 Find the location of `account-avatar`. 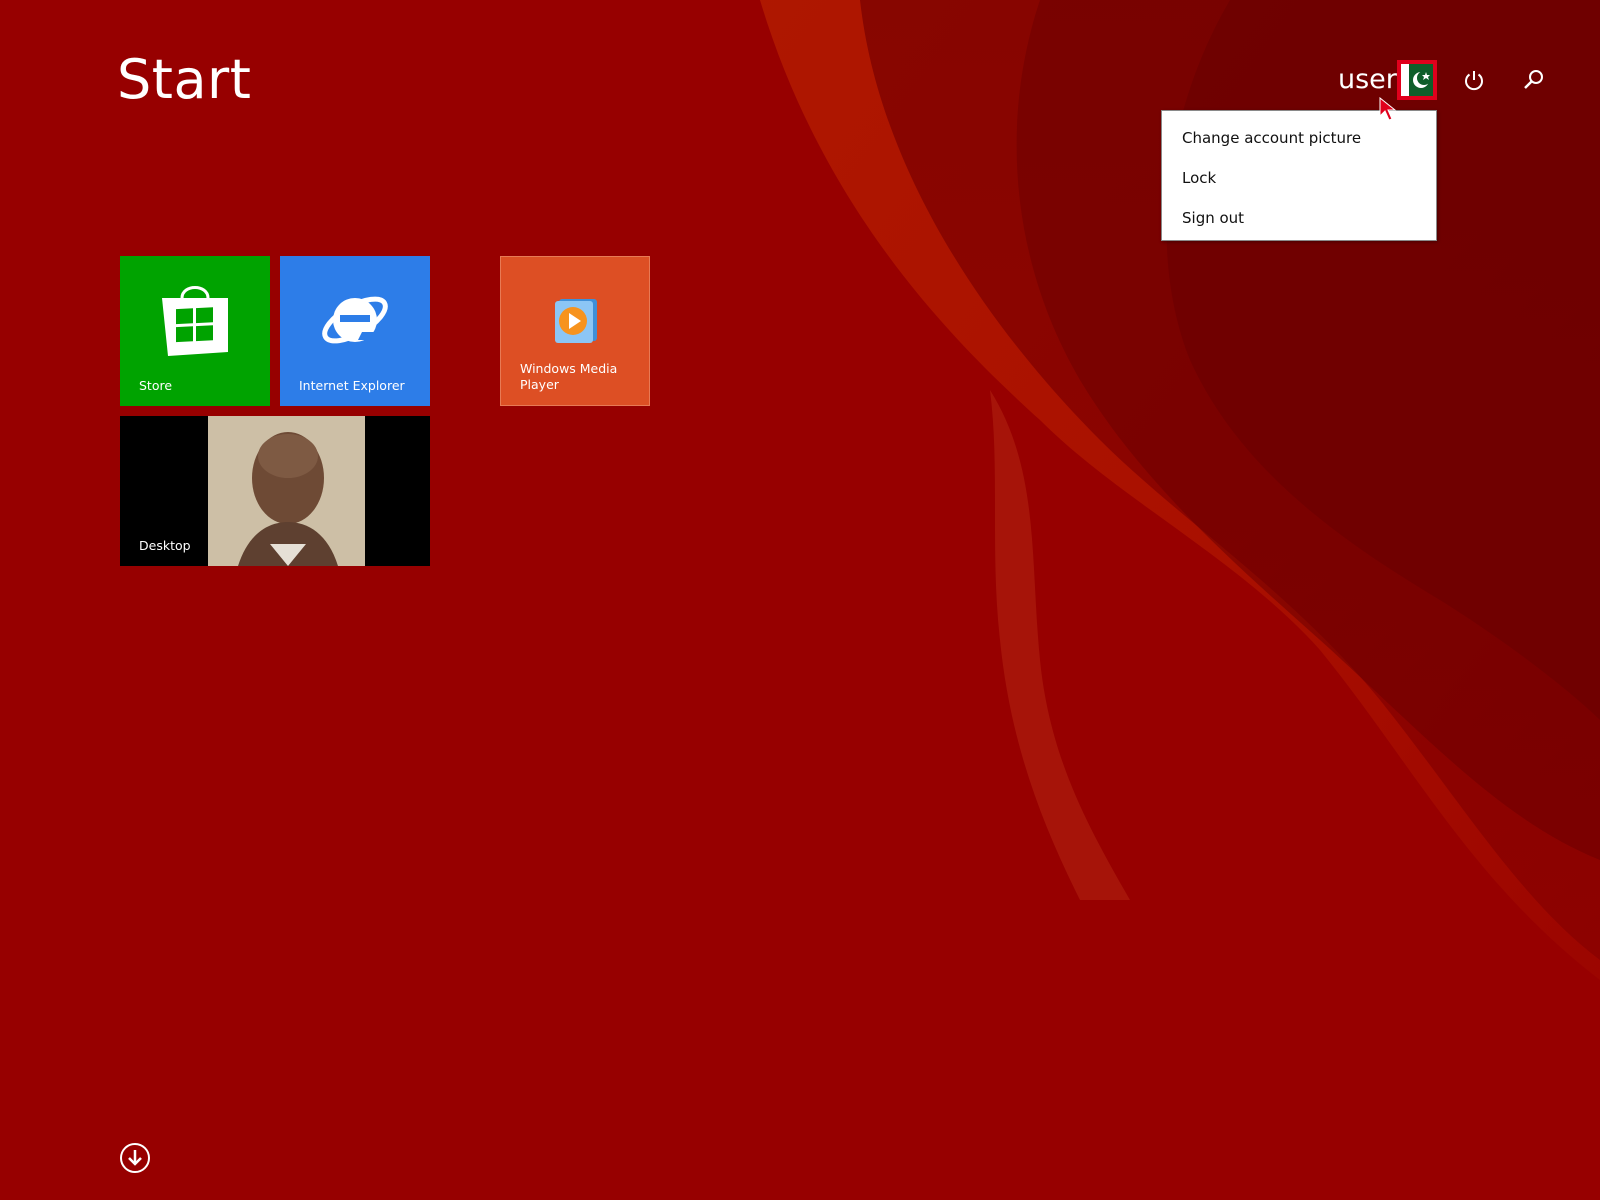

account-avatar is located at coordinates (1417, 80).